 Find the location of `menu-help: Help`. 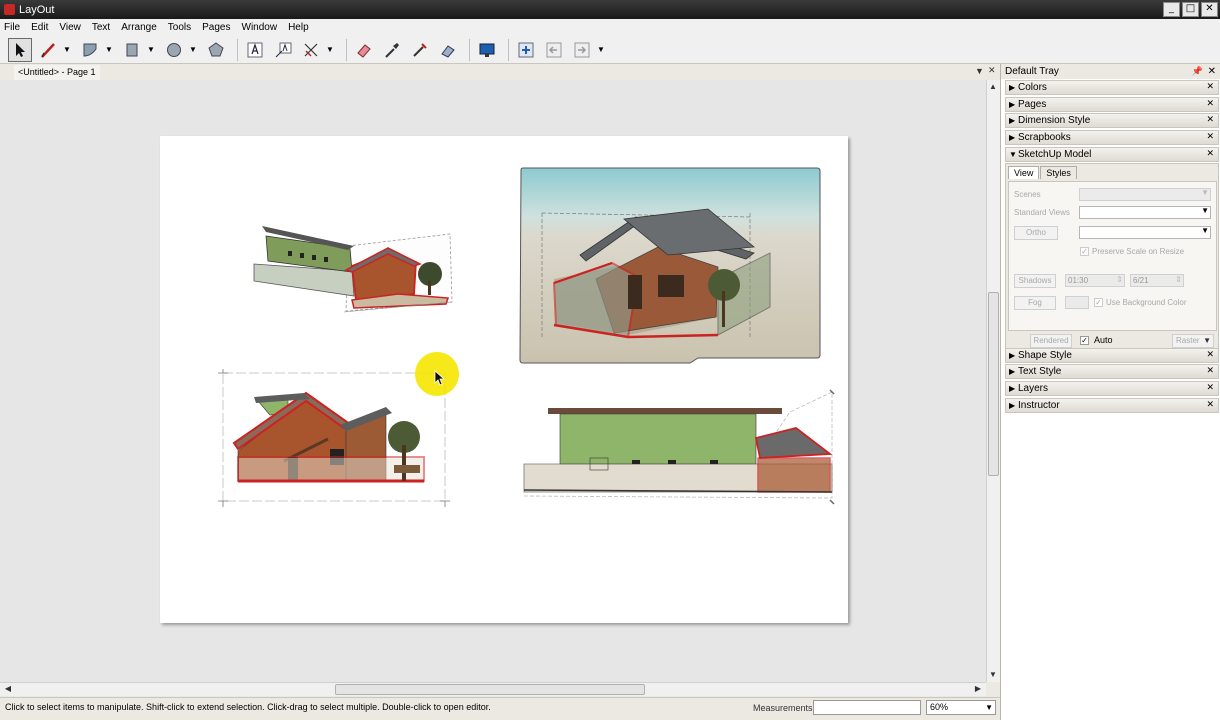

menu-help: Help is located at coordinates (301, 27).